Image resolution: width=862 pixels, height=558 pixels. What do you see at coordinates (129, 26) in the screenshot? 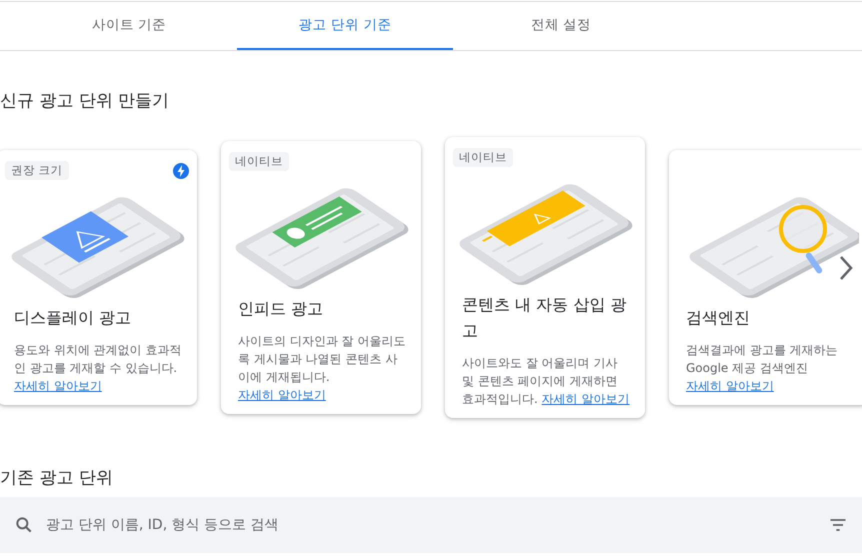
I see `tab: 사이트 기준` at bounding box center [129, 26].